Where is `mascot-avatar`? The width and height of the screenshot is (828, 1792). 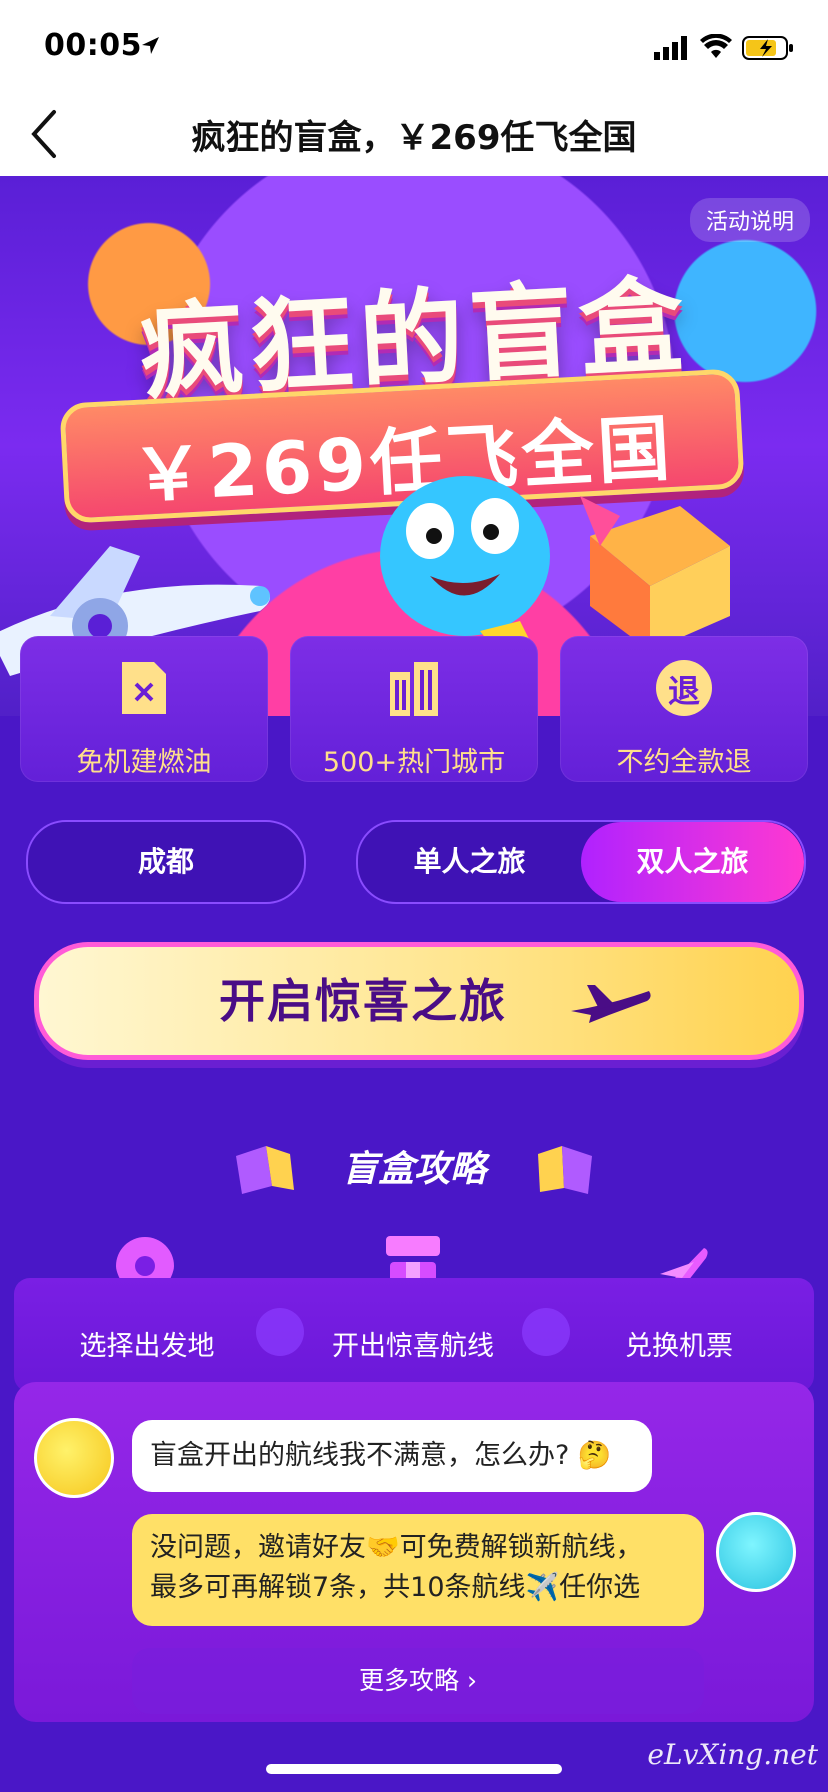 mascot-avatar is located at coordinates (756, 1552).